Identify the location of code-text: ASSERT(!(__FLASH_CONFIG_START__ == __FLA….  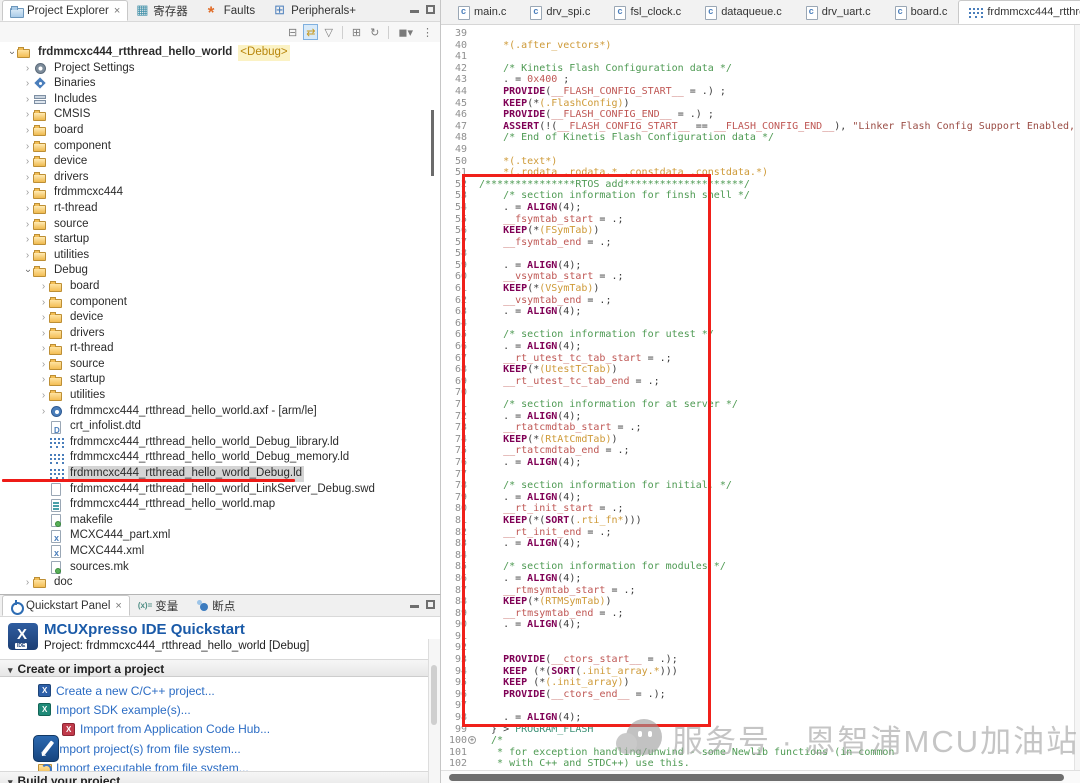
(776, 127).